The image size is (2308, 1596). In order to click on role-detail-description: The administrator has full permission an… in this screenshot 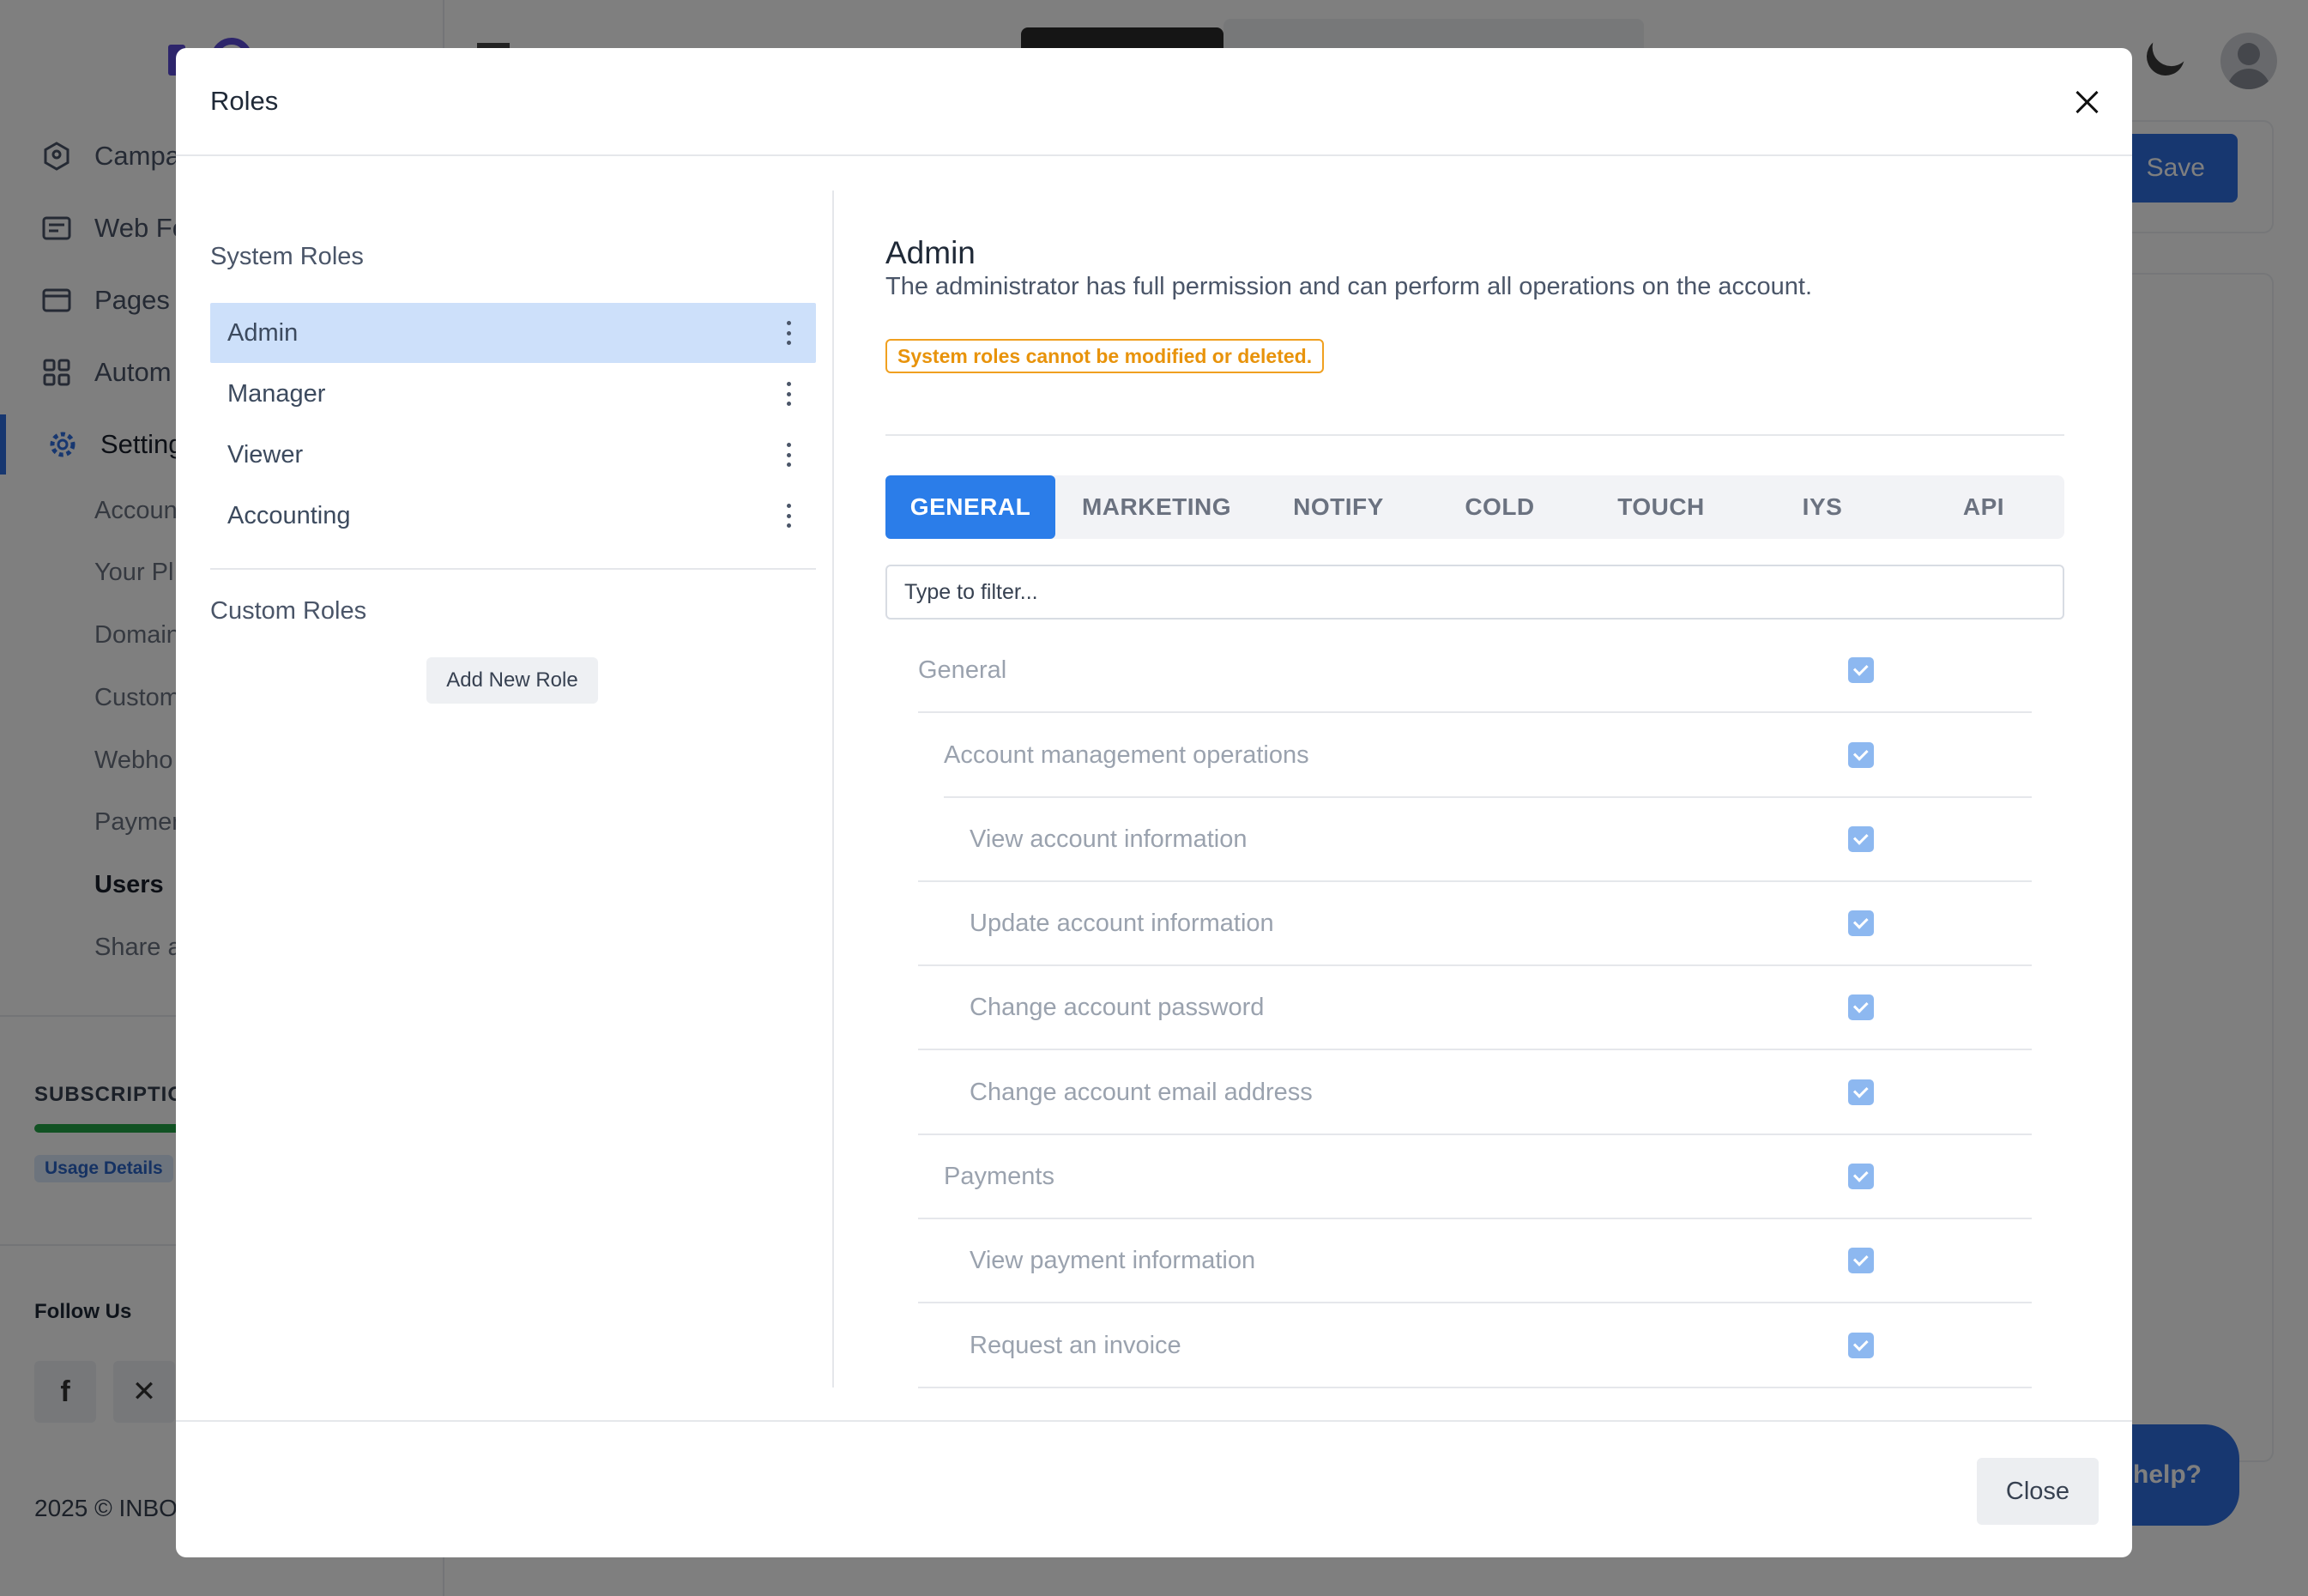, I will do `click(1349, 287)`.